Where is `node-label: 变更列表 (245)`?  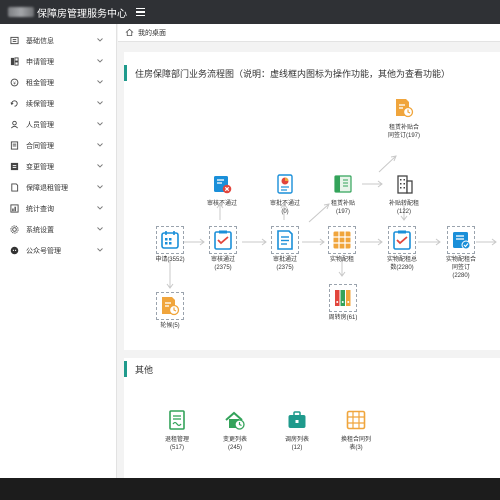
node-label: 变更列表 (245) is located at coordinates (234, 444).